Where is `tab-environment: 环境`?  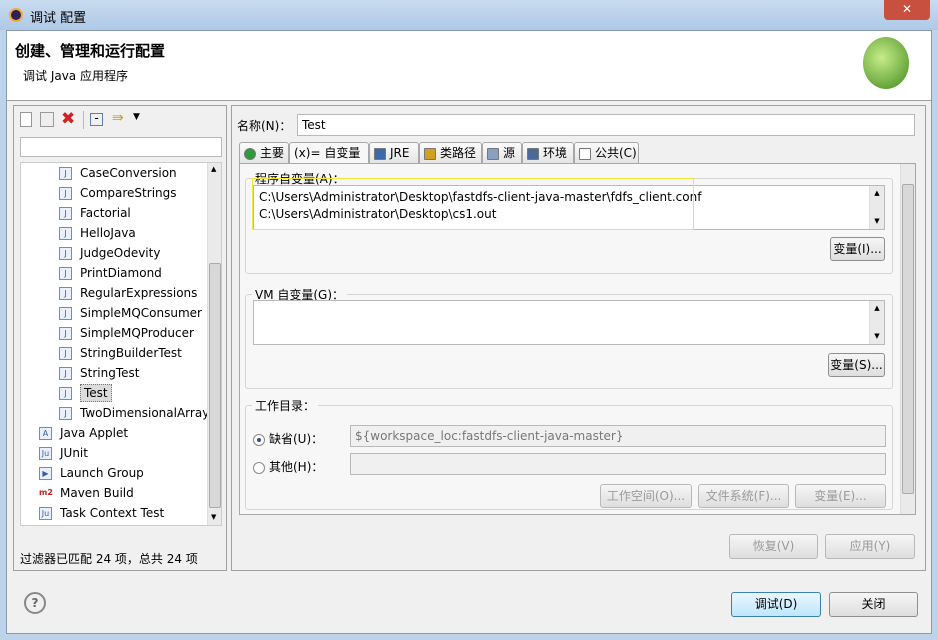
tab-environment: 环境 is located at coordinates (548, 152).